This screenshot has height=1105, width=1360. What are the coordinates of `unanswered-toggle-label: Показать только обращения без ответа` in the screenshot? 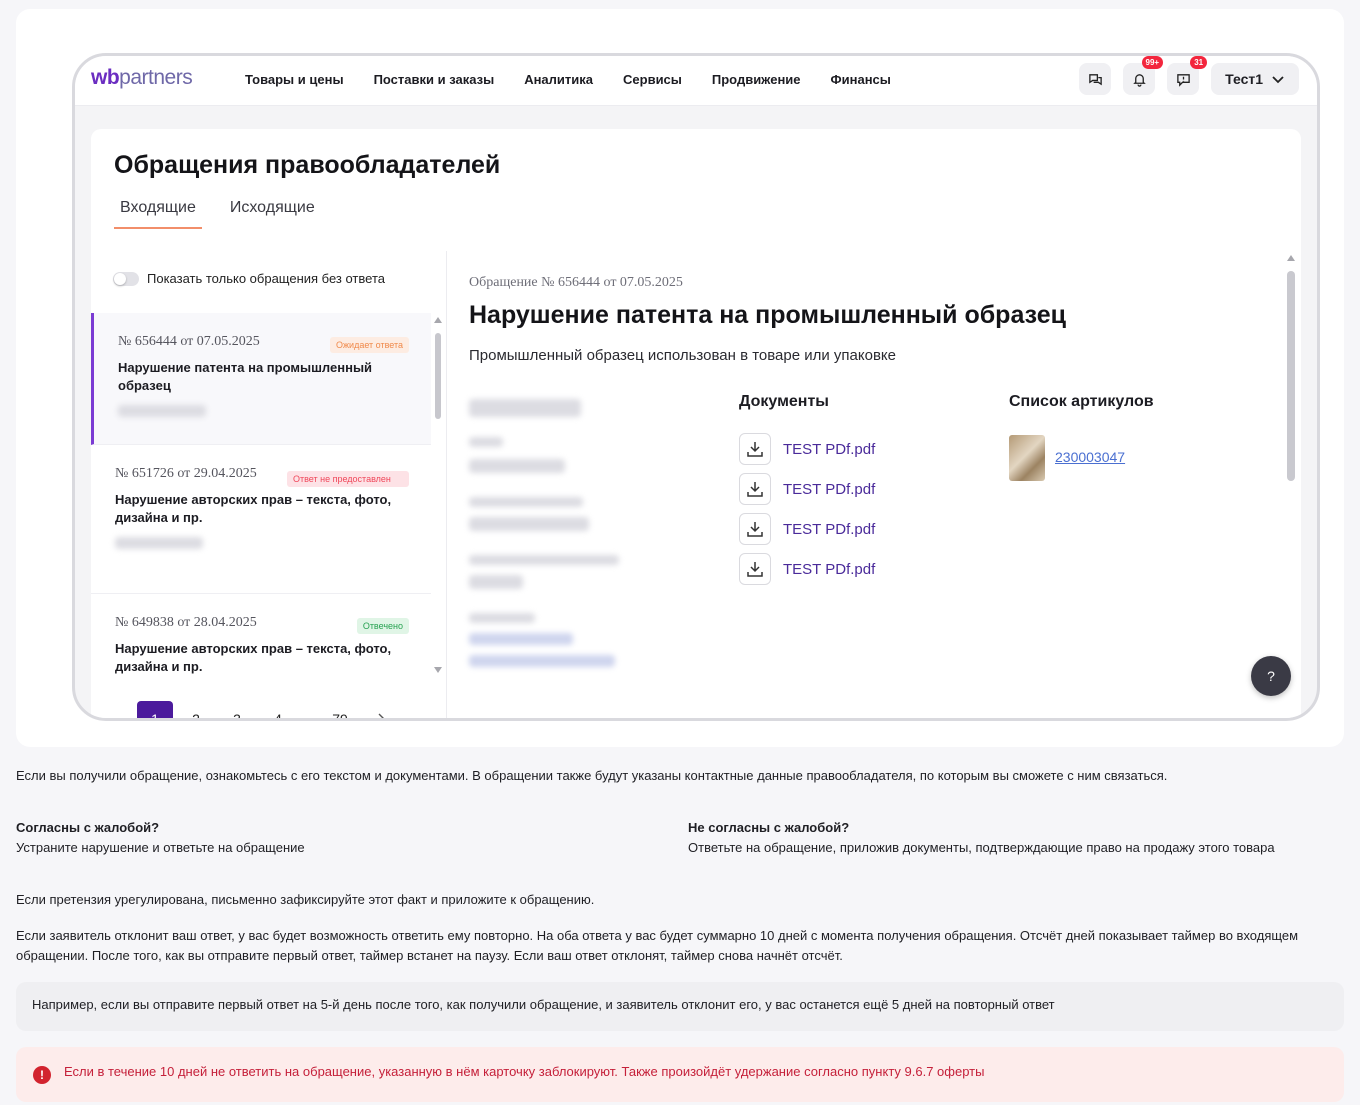 It's located at (266, 278).